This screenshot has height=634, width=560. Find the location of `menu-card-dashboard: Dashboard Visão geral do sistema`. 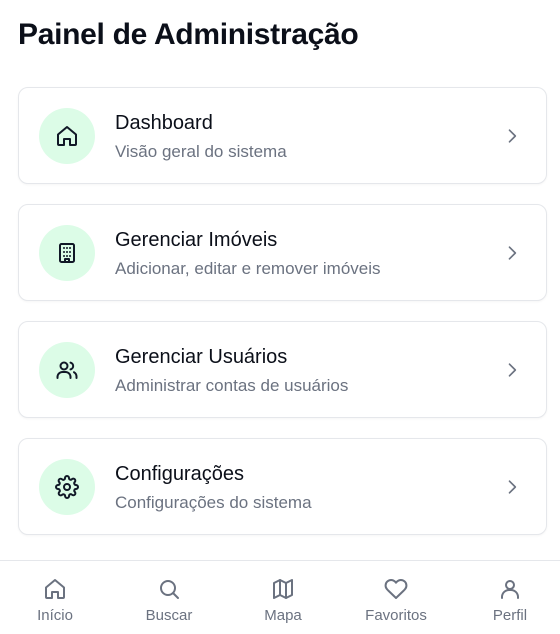

menu-card-dashboard: Dashboard Visão geral do sistema is located at coordinates (282, 135).